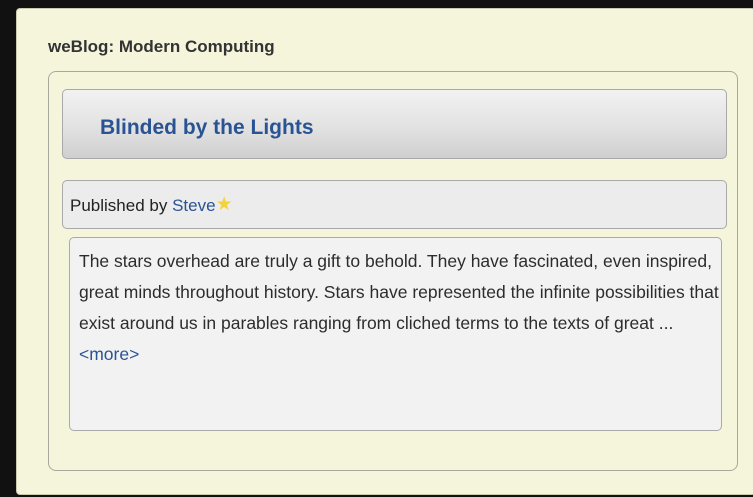 Image resolution: width=753 pixels, height=497 pixels. I want to click on post-title: Blinded by the Lights, so click(207, 128).